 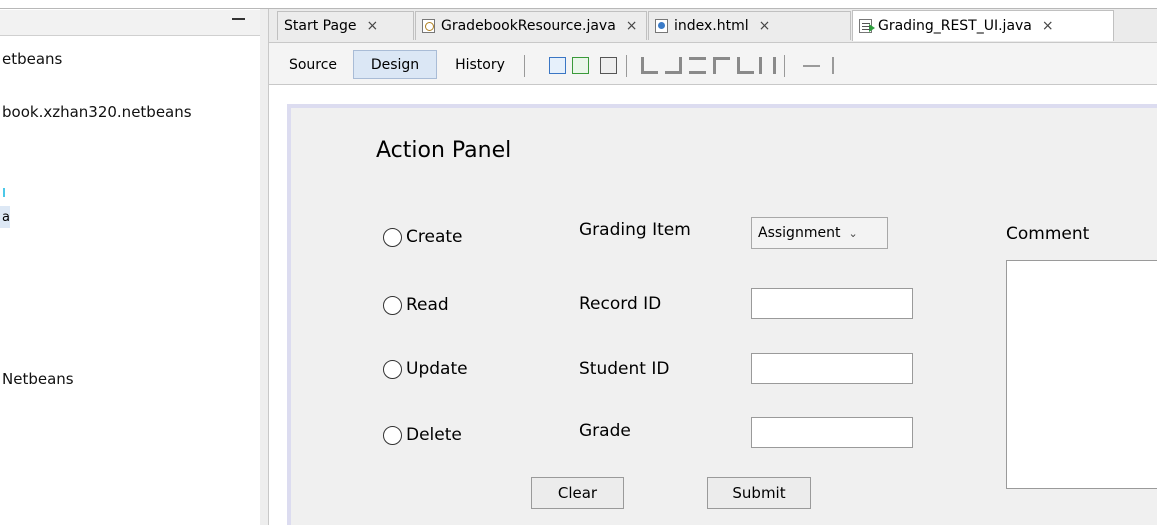 I want to click on window-top-strip, so click(x=578, y=4).